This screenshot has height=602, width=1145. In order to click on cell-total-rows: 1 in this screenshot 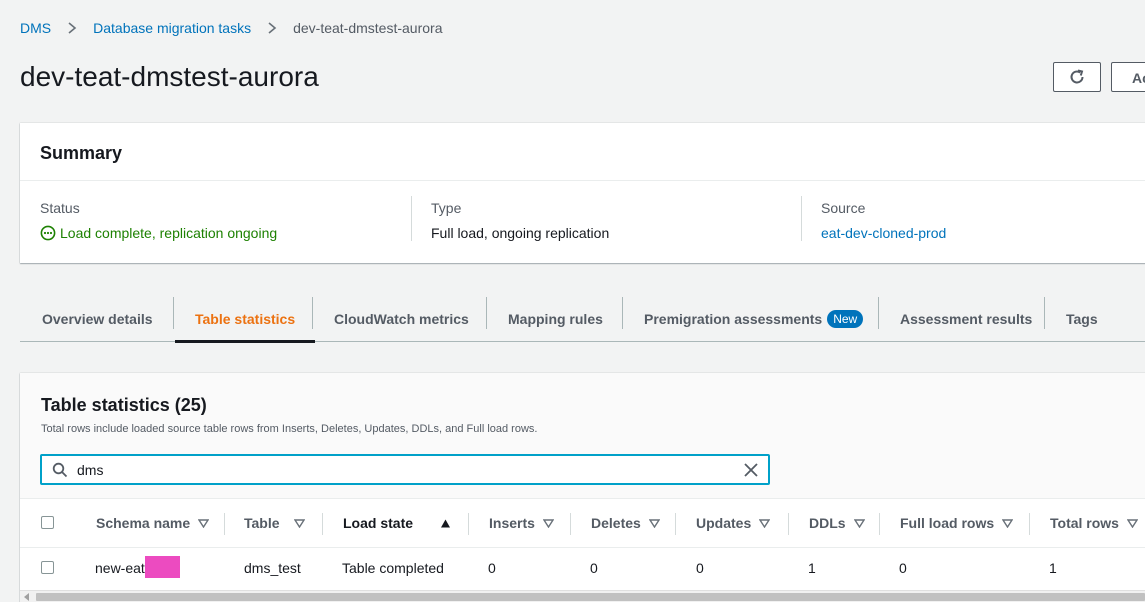, I will do `click(1053, 568)`.